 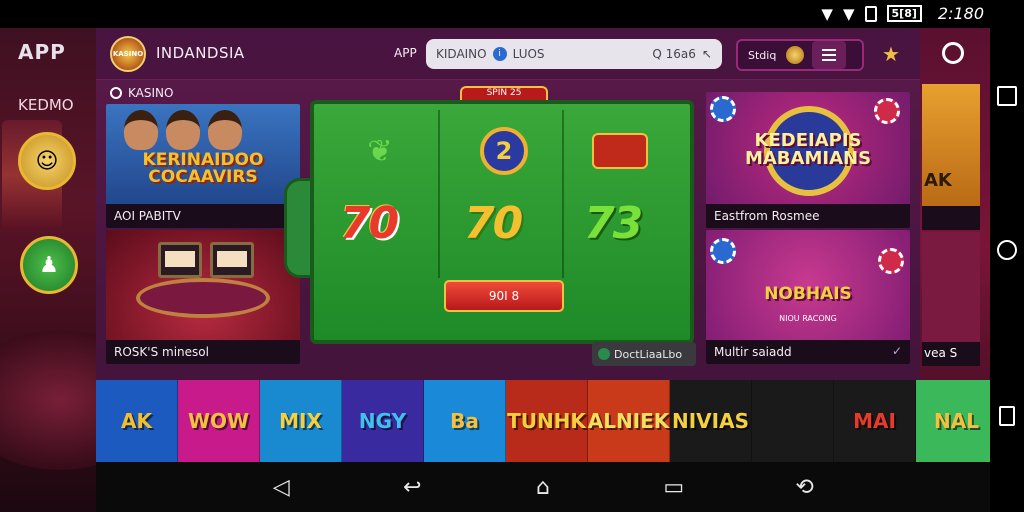 What do you see at coordinates (493, 223) in the screenshot?
I see `reel-2-value: 70` at bounding box center [493, 223].